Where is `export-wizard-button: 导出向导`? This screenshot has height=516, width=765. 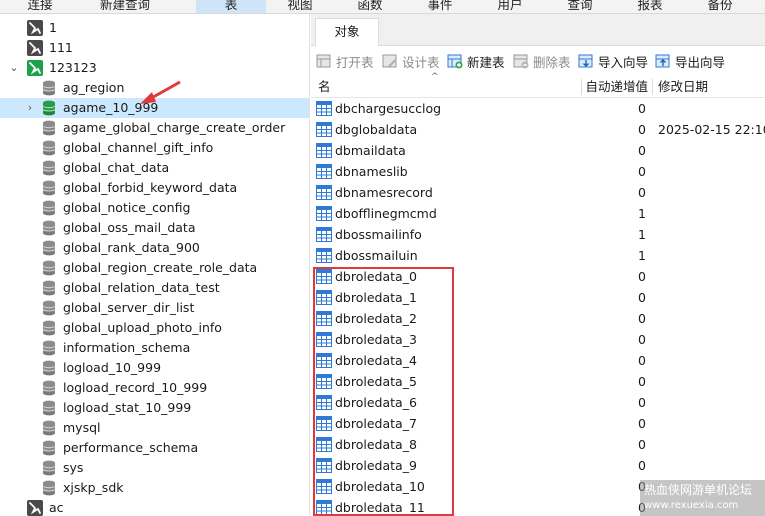 export-wizard-button: 导出向导 is located at coordinates (690, 61).